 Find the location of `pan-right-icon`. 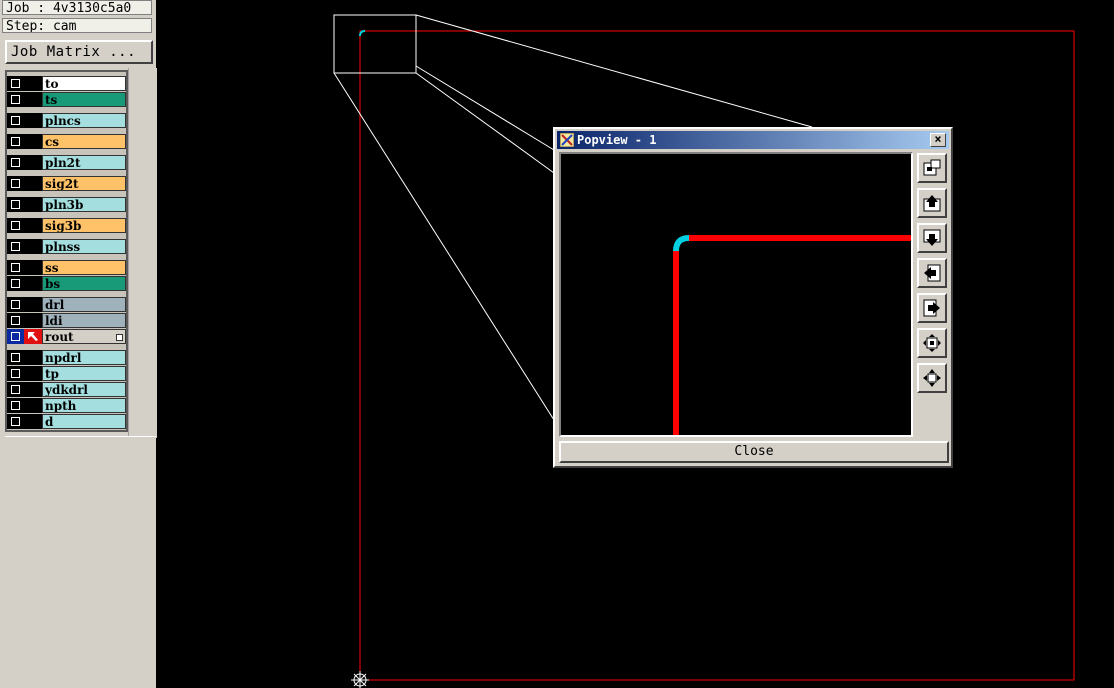

pan-right-icon is located at coordinates (931, 308).